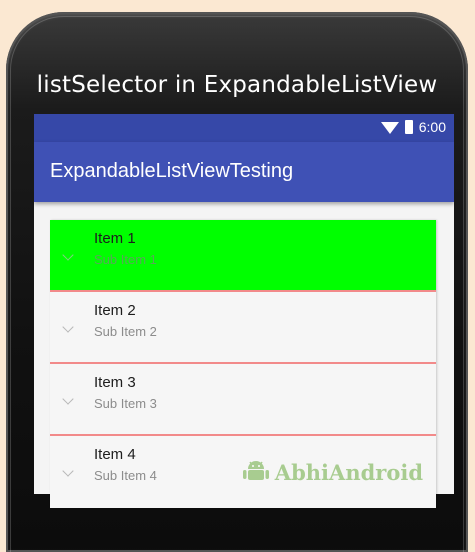 This screenshot has height=552, width=475. Describe the element at coordinates (125, 331) in the screenshot. I see `group-subtitle: Sub Item 2` at that location.